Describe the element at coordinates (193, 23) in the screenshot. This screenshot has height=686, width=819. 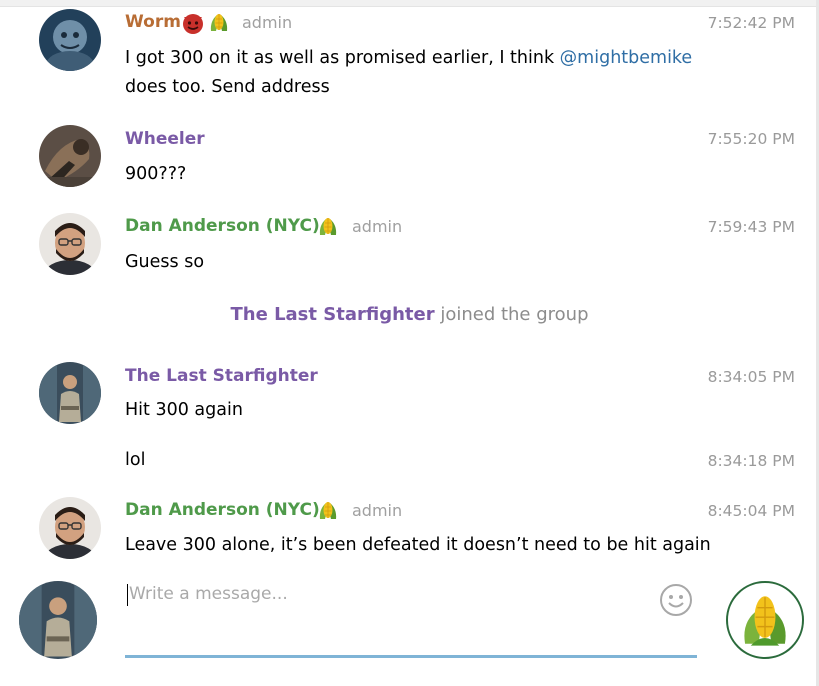
I see `devil-face-icon` at that location.